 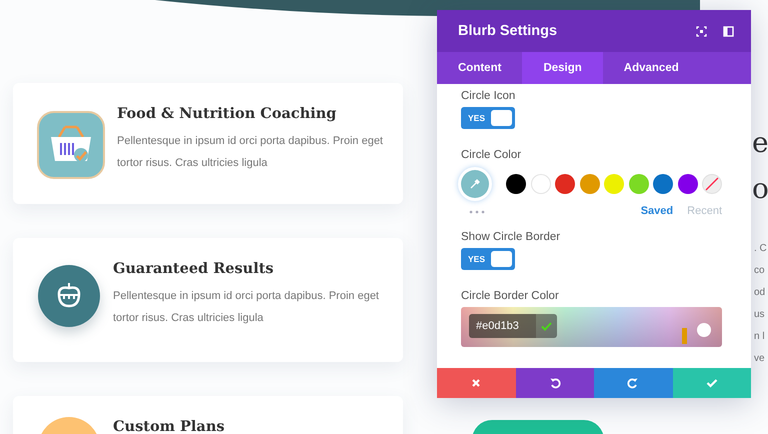 What do you see at coordinates (227, 113) in the screenshot?
I see `card-title: Food & Nutrition Coaching` at bounding box center [227, 113].